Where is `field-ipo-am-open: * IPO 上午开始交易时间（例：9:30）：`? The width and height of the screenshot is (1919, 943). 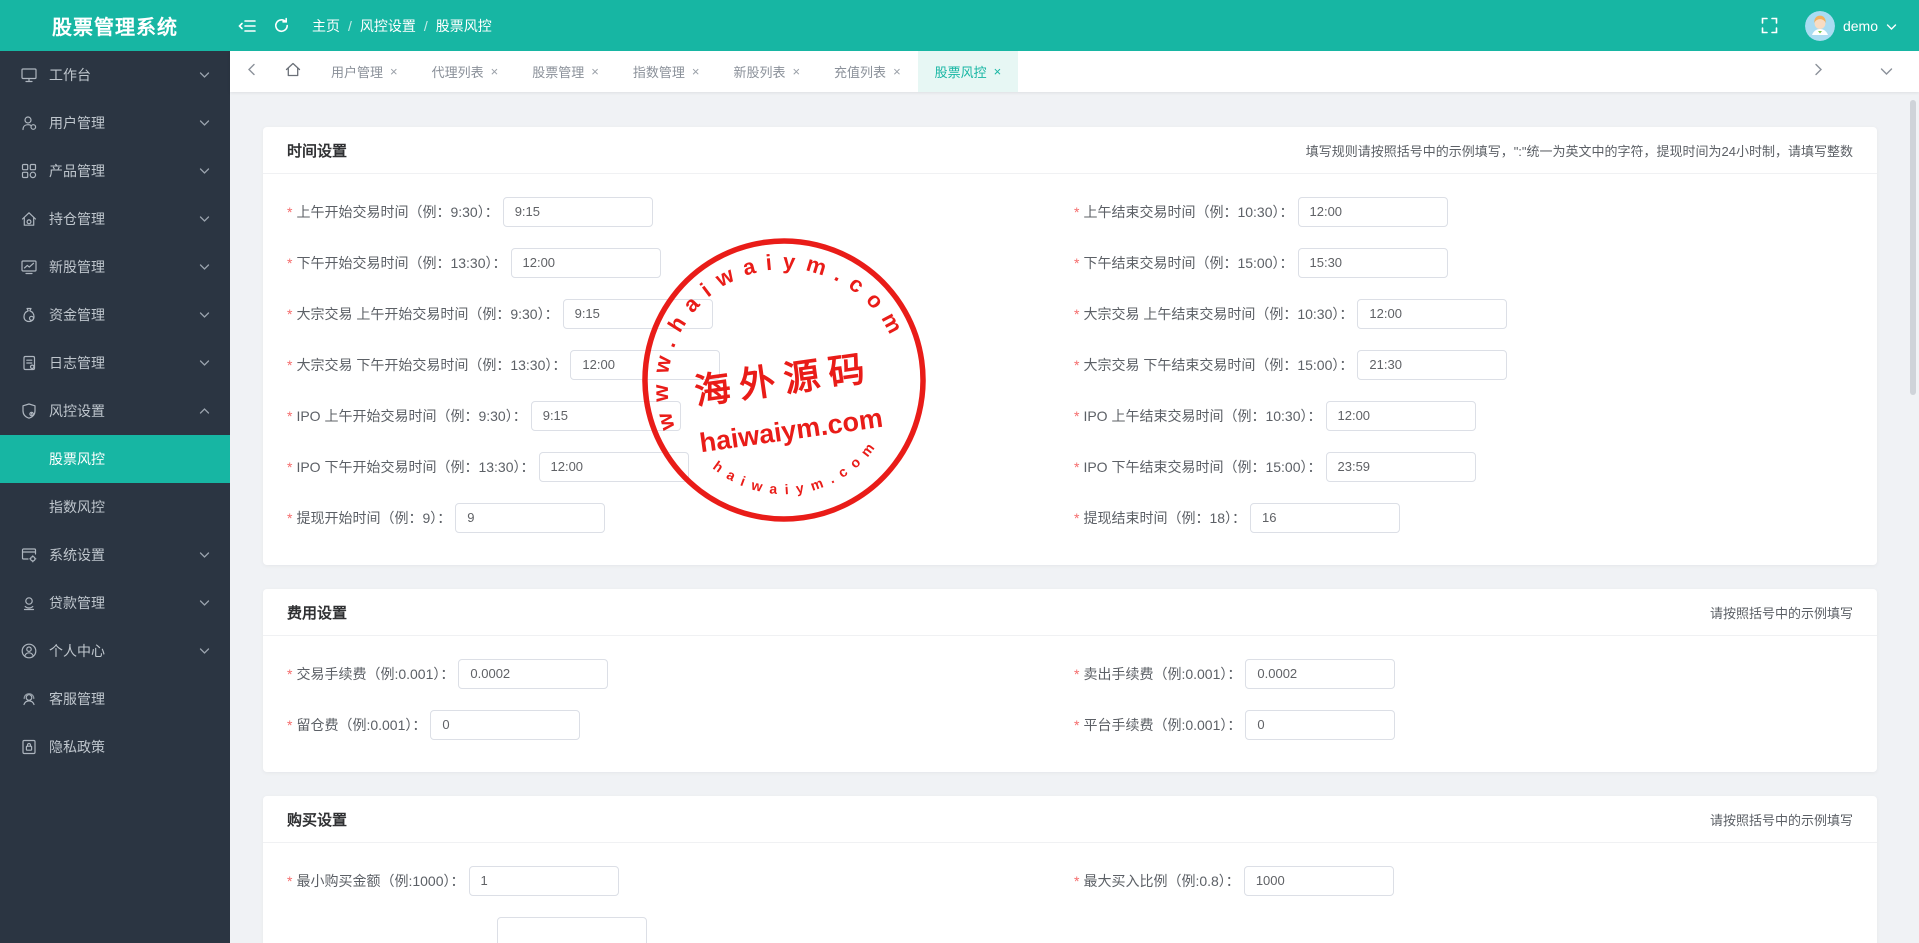 field-ipo-am-open: * IPO 上午开始交易时间（例：9:30）： is located at coordinates (676, 415).